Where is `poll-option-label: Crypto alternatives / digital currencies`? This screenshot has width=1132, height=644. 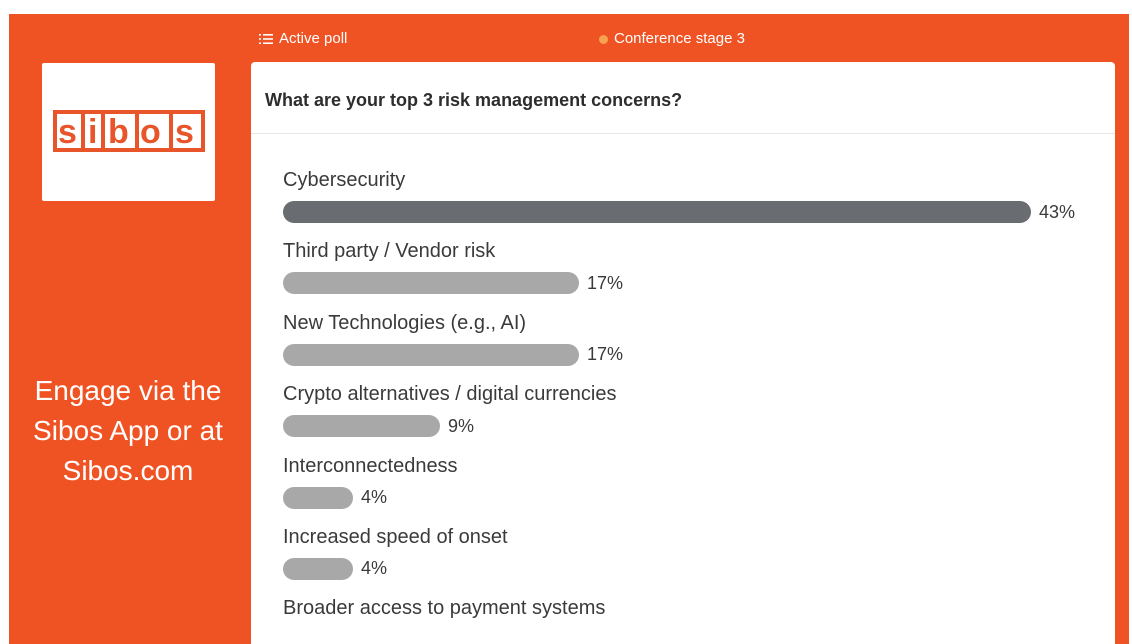
poll-option-label: Crypto alternatives / digital currencies is located at coordinates (450, 394).